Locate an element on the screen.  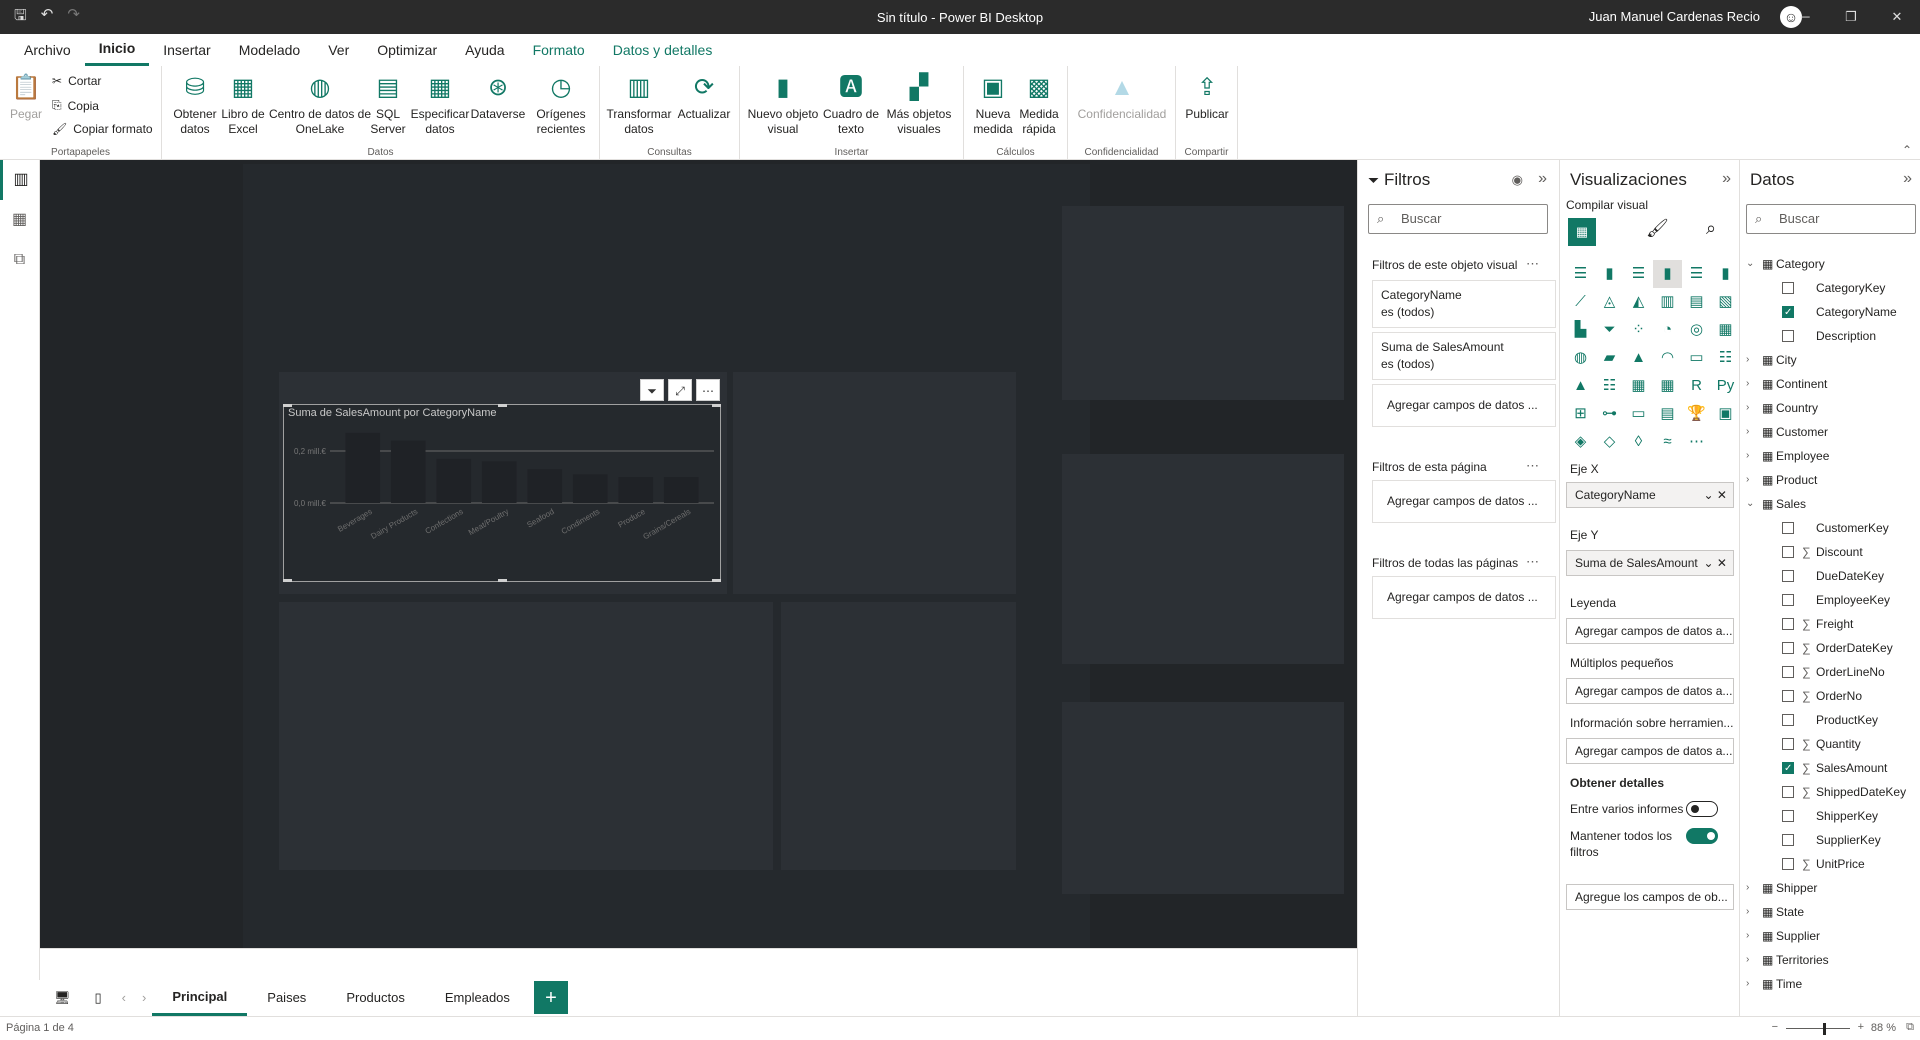
waterfall-icon: ▙ is located at coordinates (1580, 330).